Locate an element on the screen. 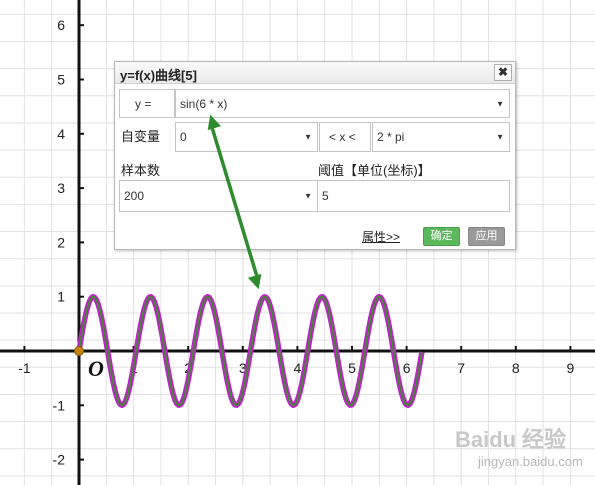 Image resolution: width=595 pixels, height=485 pixels. x-min-combobox: 0 ▼ is located at coordinates (246, 137).